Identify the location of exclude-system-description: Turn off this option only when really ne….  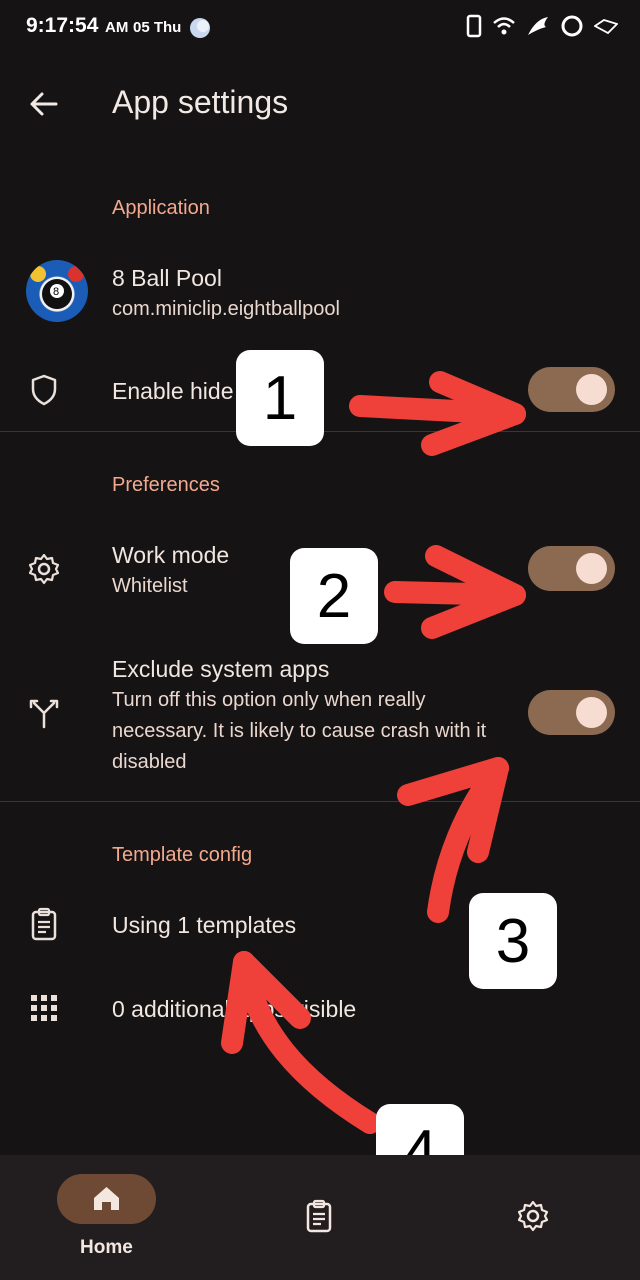
(299, 731).